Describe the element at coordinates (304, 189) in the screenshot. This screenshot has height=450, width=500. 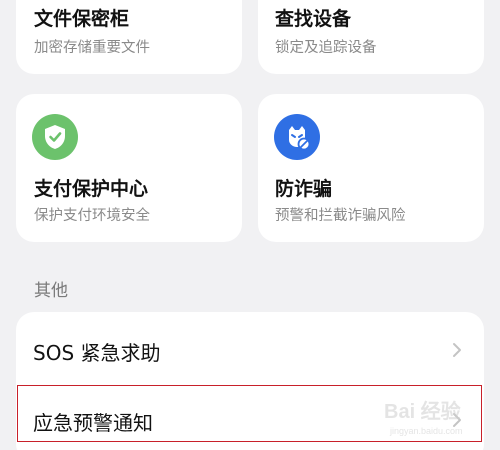
I see `anti-fraud-title: 防诈骗` at that location.